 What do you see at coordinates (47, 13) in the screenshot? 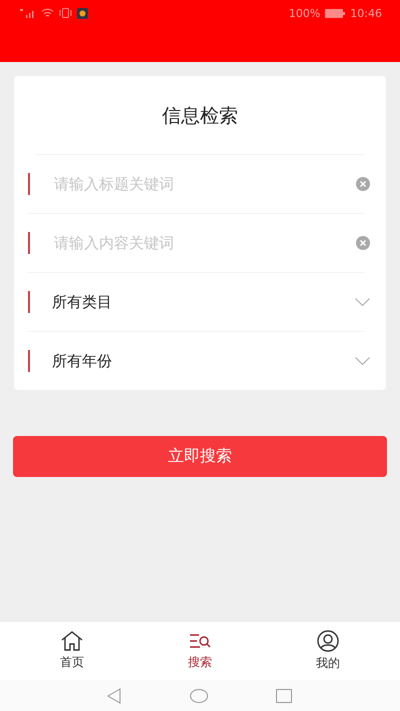
I see `wifi-icon` at bounding box center [47, 13].